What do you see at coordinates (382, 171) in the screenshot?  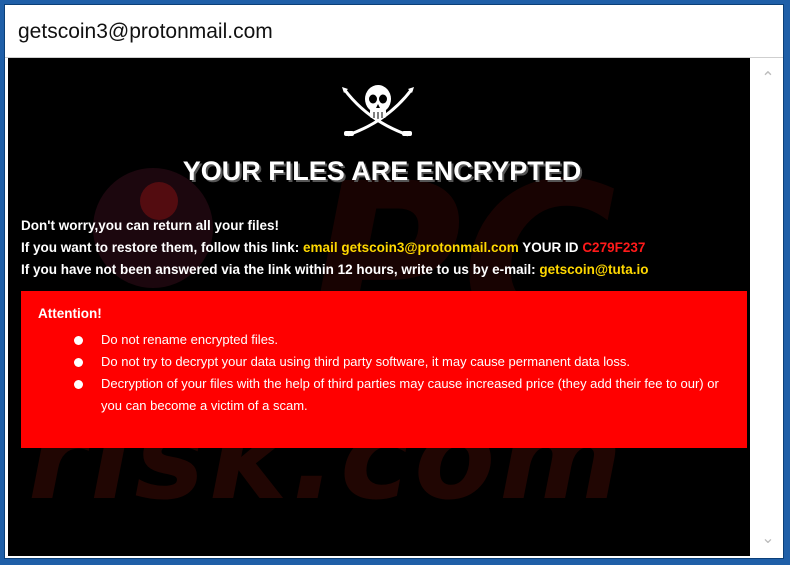 I see `headline: YOUR FILES ARE ENCRYPTED` at bounding box center [382, 171].